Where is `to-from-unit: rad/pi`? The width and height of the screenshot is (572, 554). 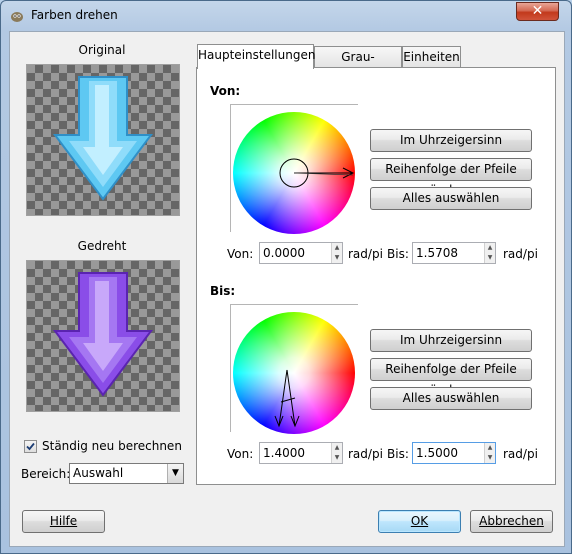 to-from-unit: rad/pi is located at coordinates (365, 454).